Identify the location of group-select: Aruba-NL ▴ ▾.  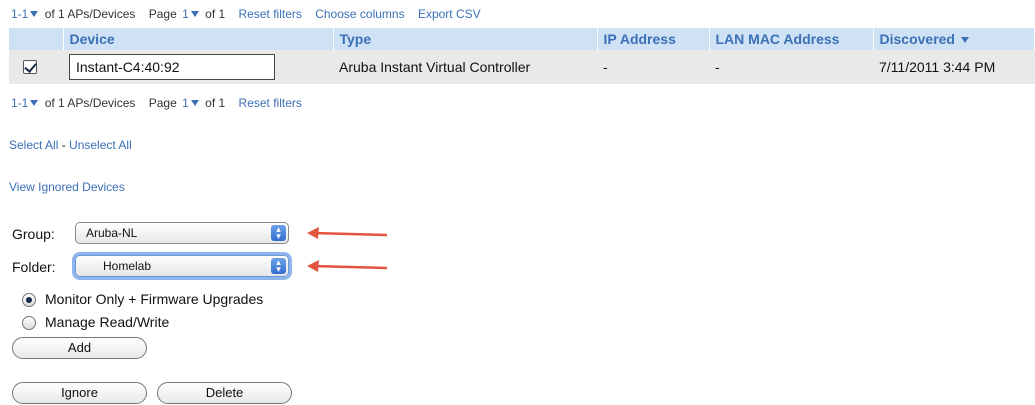
(182, 233).